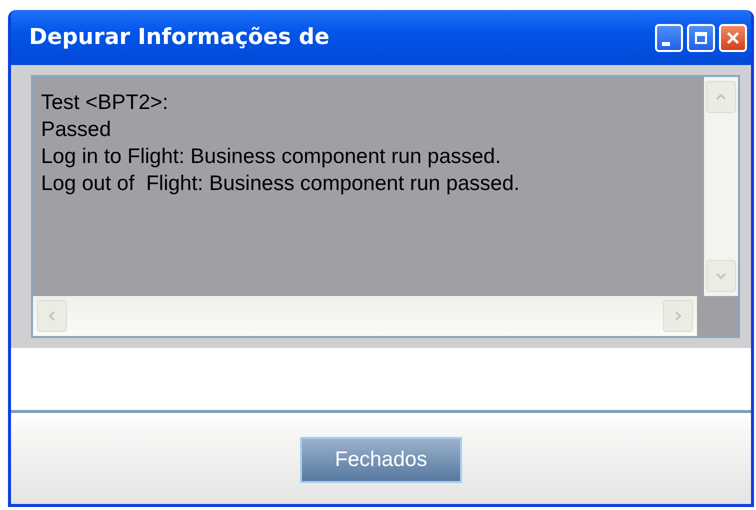  Describe the element at coordinates (105, 103) in the screenshot. I see `log-line: Test <BPT2>:` at that location.